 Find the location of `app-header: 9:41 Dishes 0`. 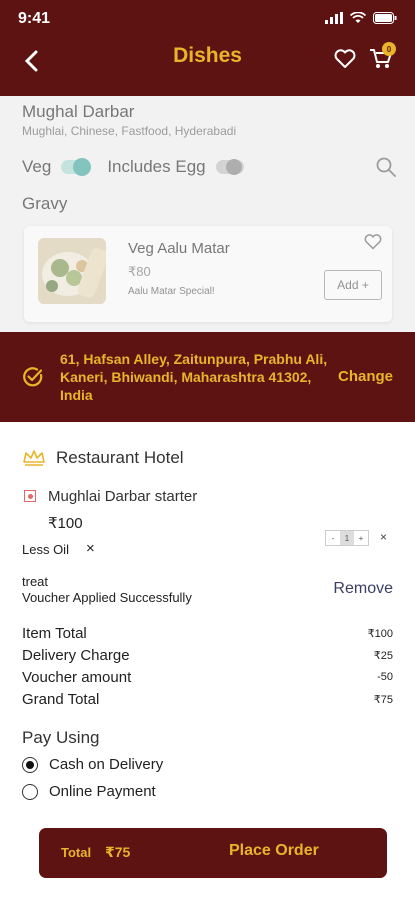

app-header: 9:41 Dishes 0 is located at coordinates (207, 48).